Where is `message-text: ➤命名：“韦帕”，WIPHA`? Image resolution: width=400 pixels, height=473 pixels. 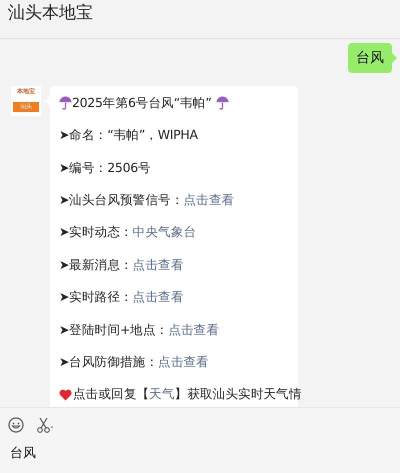
message-text: ➤命名：“韦帕”，WIPHA is located at coordinates (128, 135).